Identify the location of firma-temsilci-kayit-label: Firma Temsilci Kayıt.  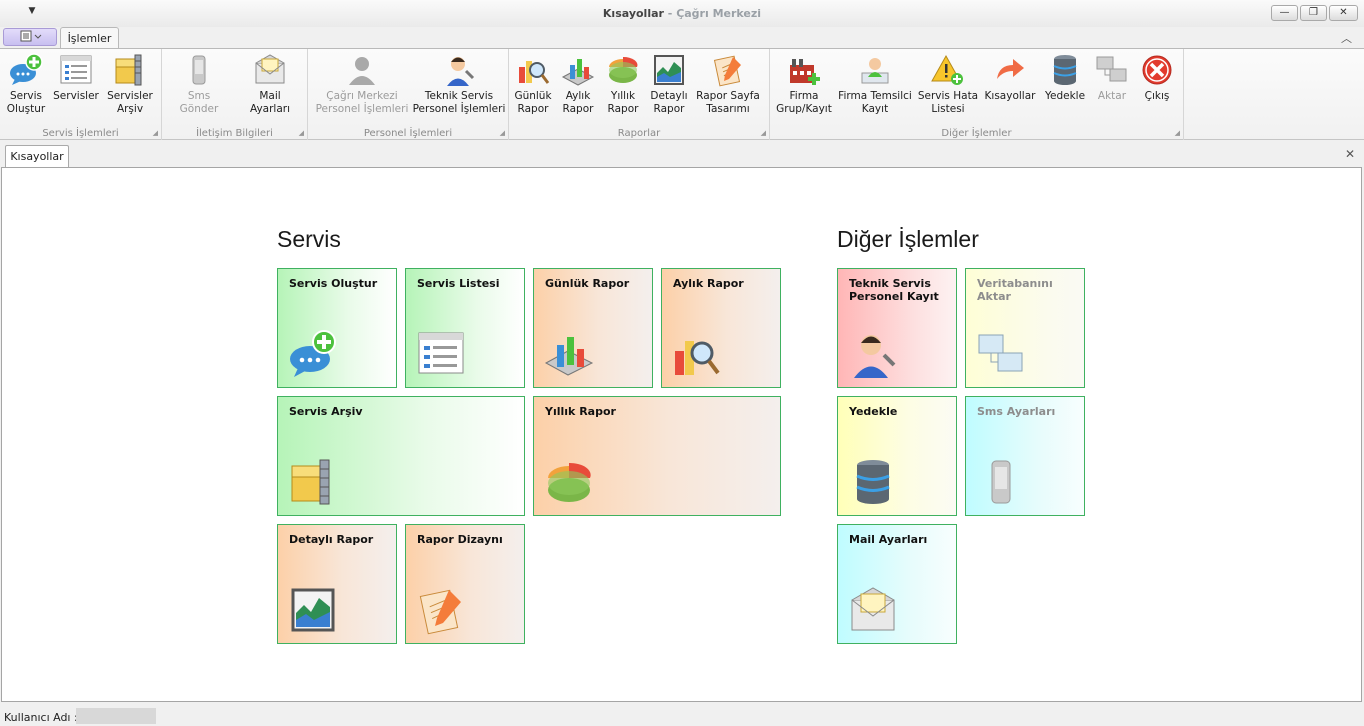
(875, 102).